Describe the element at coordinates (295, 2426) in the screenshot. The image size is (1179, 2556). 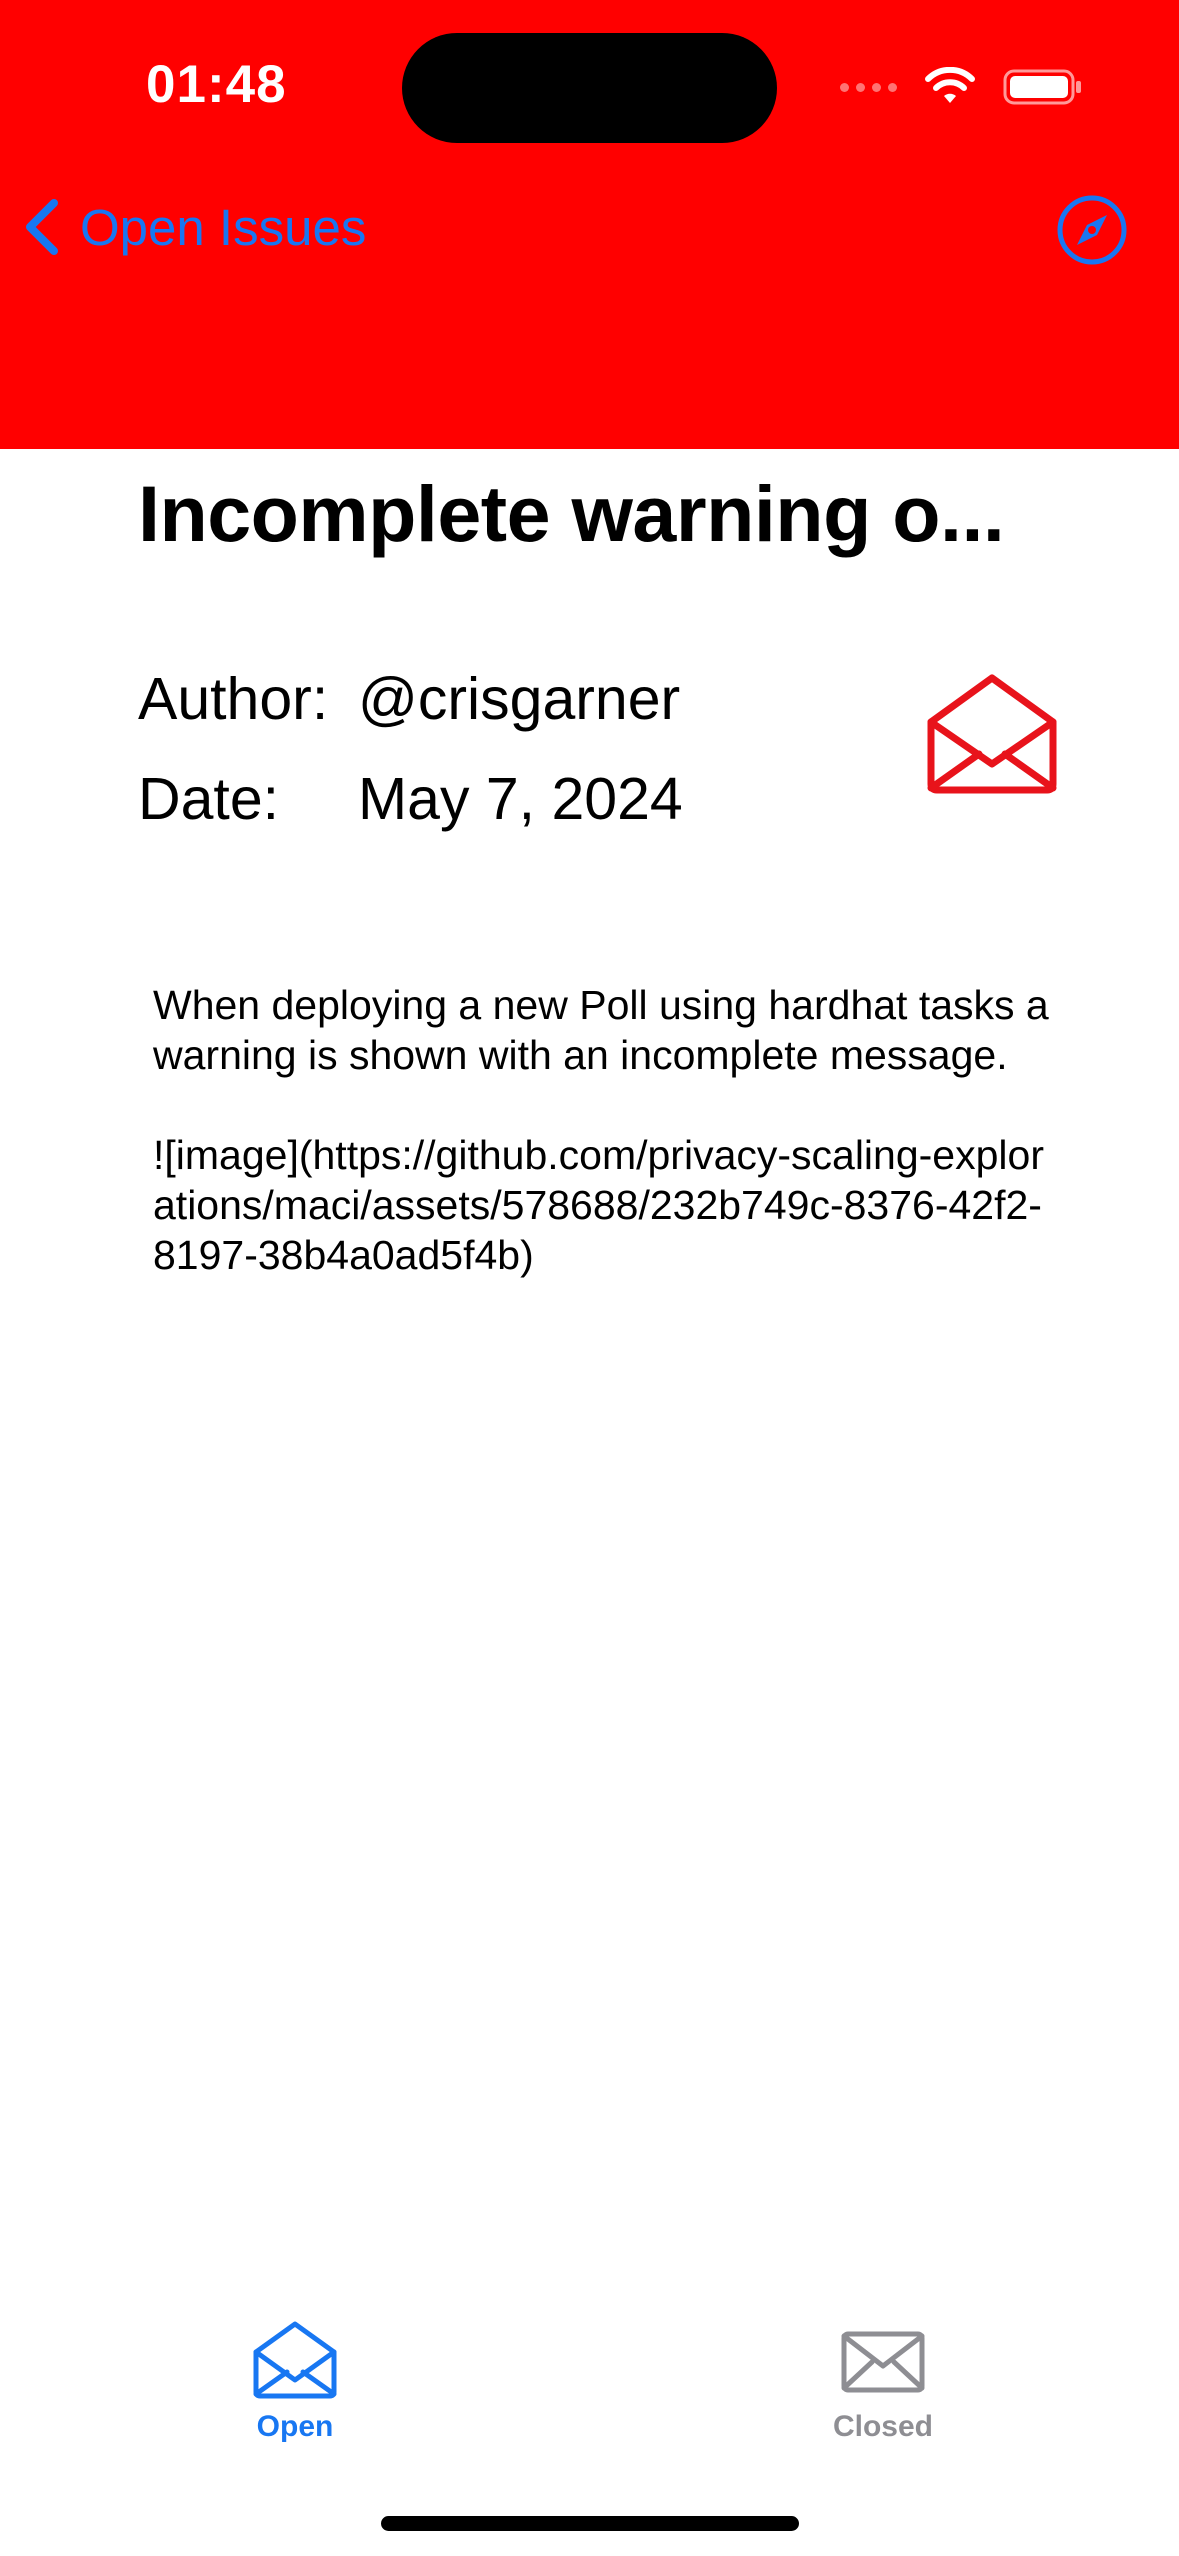
I see `tab-open-label: Open` at that location.